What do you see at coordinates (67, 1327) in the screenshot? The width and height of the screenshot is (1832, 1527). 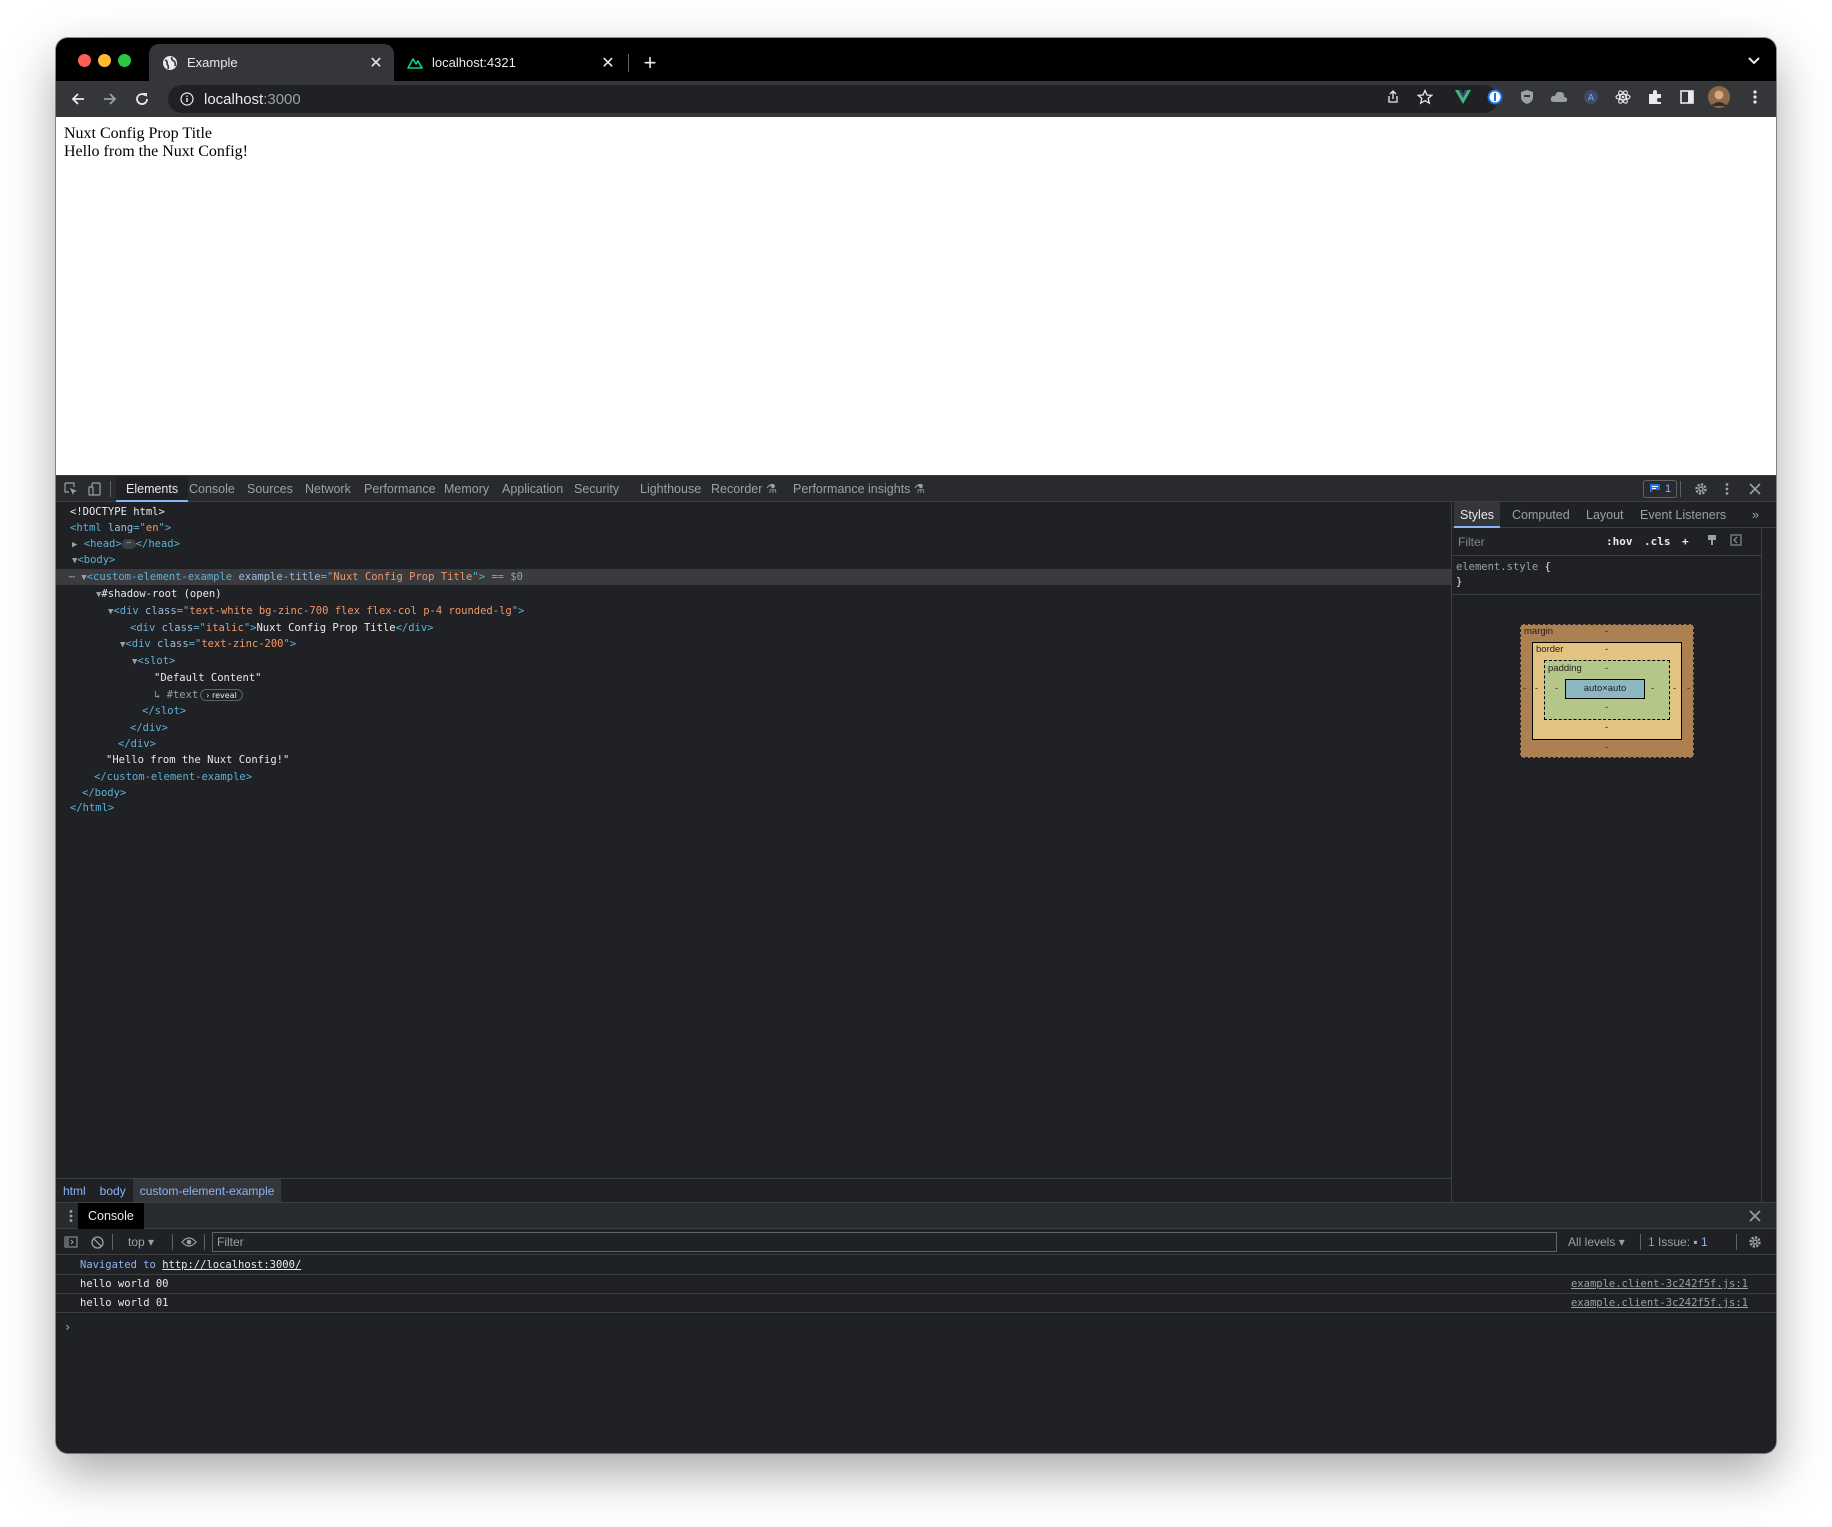 I see `console-prompt: ›` at bounding box center [67, 1327].